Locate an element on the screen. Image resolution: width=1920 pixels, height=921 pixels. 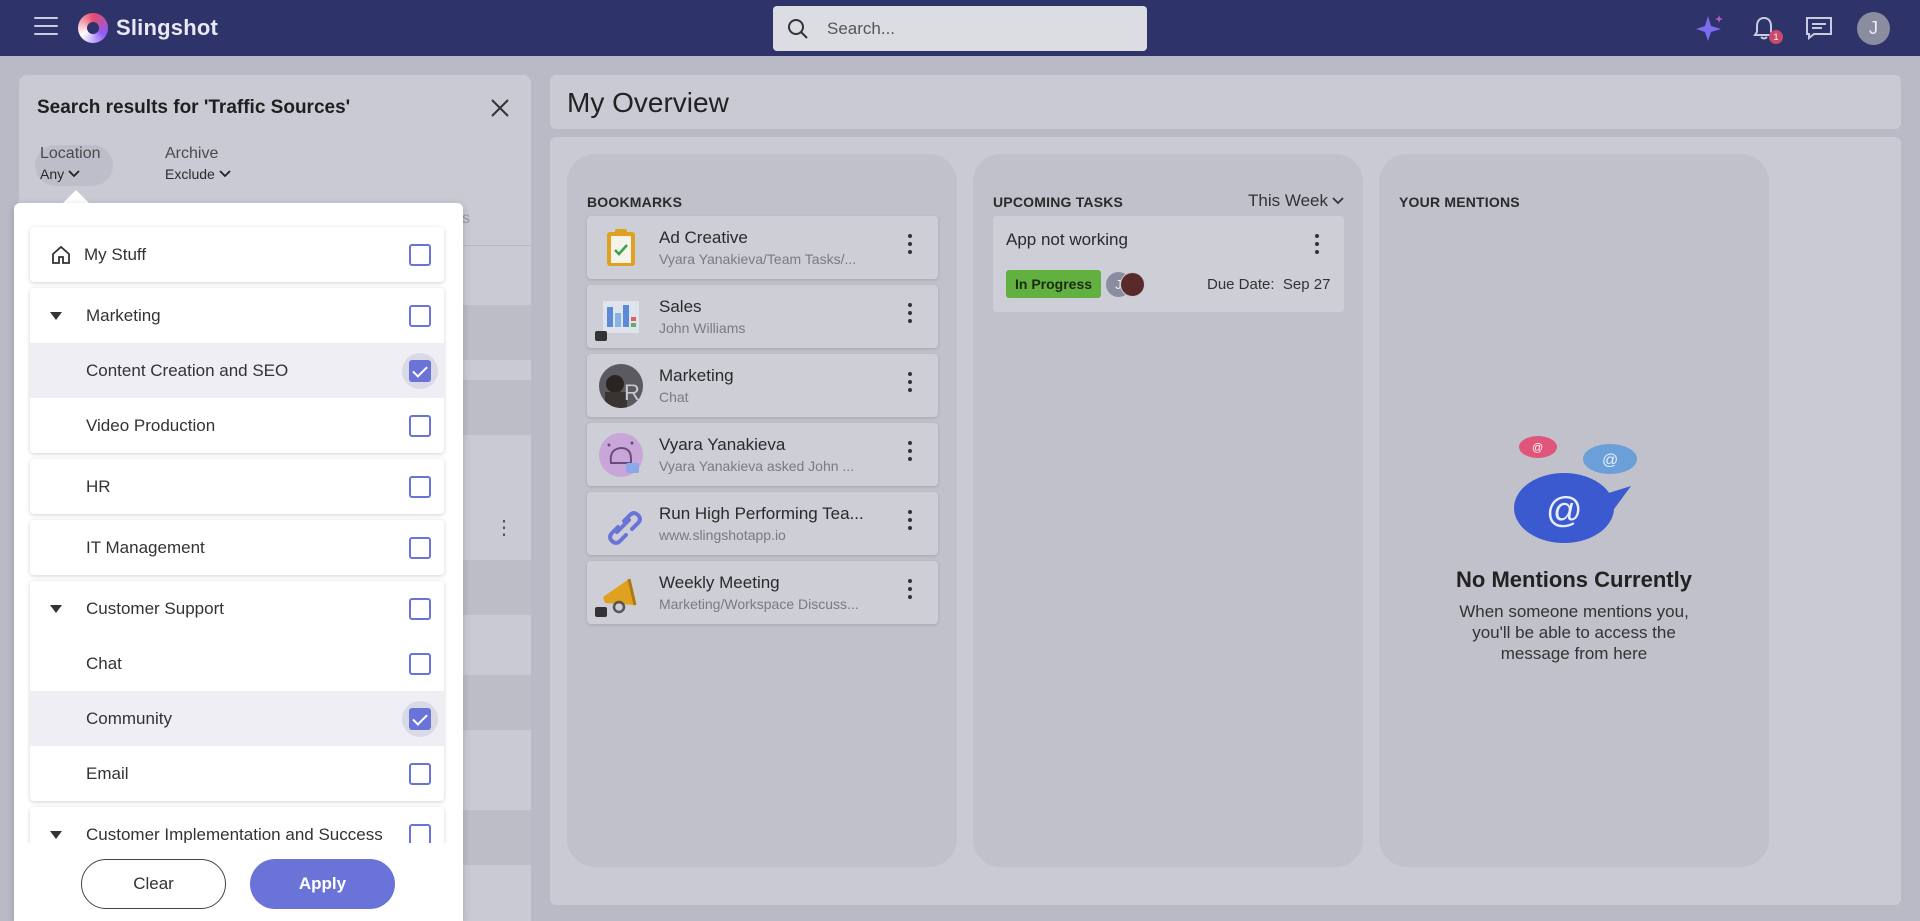
location-option-chat: Chat is located at coordinates (237, 663).